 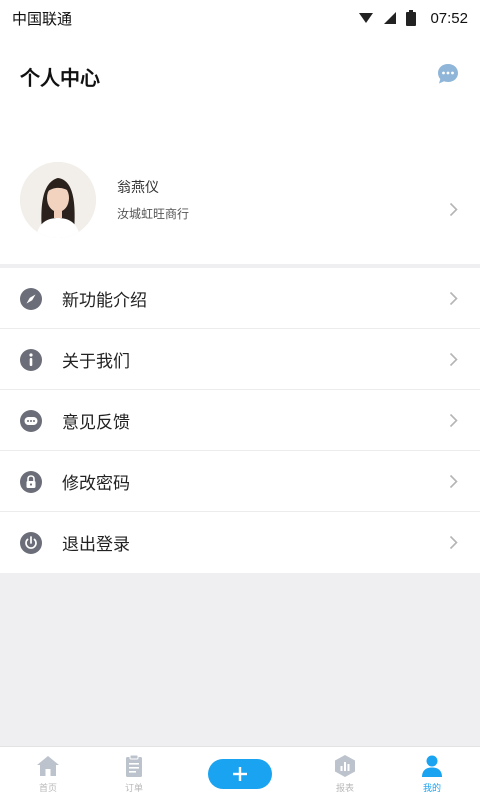 I want to click on tab-orders: 订单, so click(x=134, y=773).